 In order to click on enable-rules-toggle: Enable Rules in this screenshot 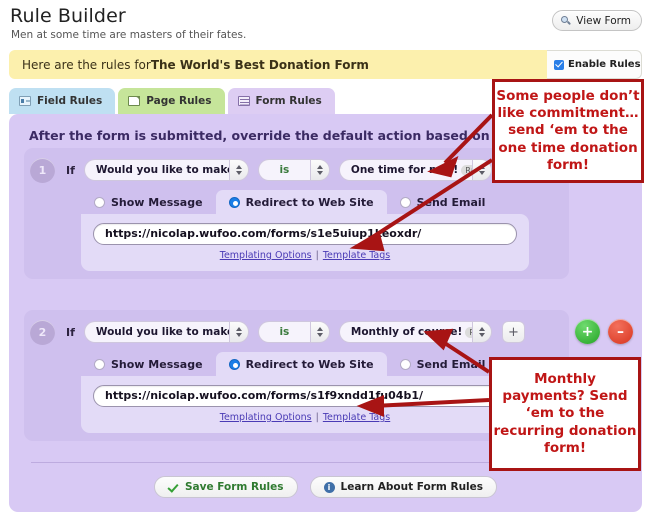, I will do `click(594, 64)`.